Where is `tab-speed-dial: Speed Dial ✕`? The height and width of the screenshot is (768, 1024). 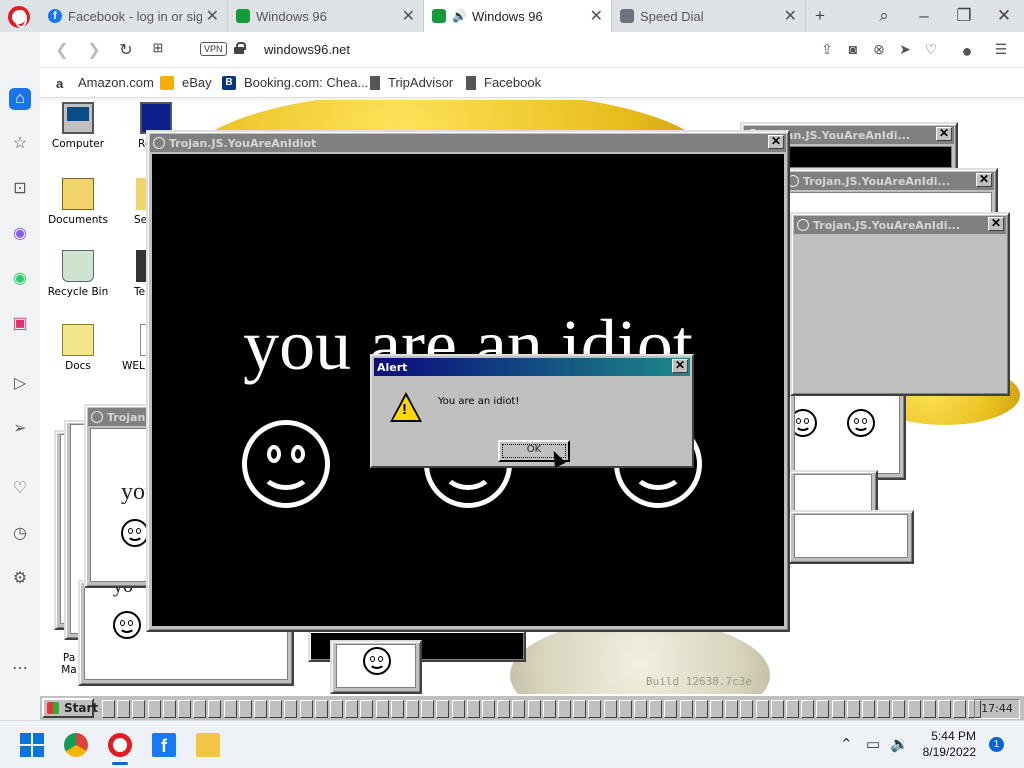
tab-speed-dial: Speed Dial ✕ is located at coordinates (709, 16).